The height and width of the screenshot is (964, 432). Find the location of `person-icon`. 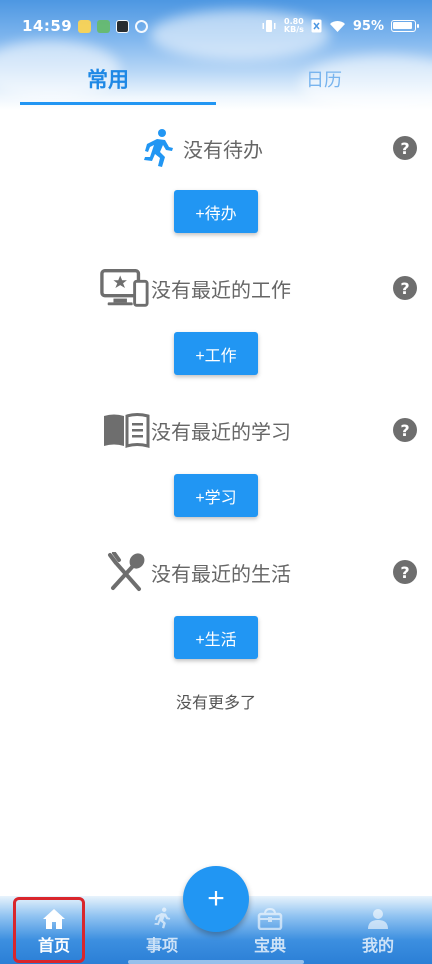

person-icon is located at coordinates (378, 919).